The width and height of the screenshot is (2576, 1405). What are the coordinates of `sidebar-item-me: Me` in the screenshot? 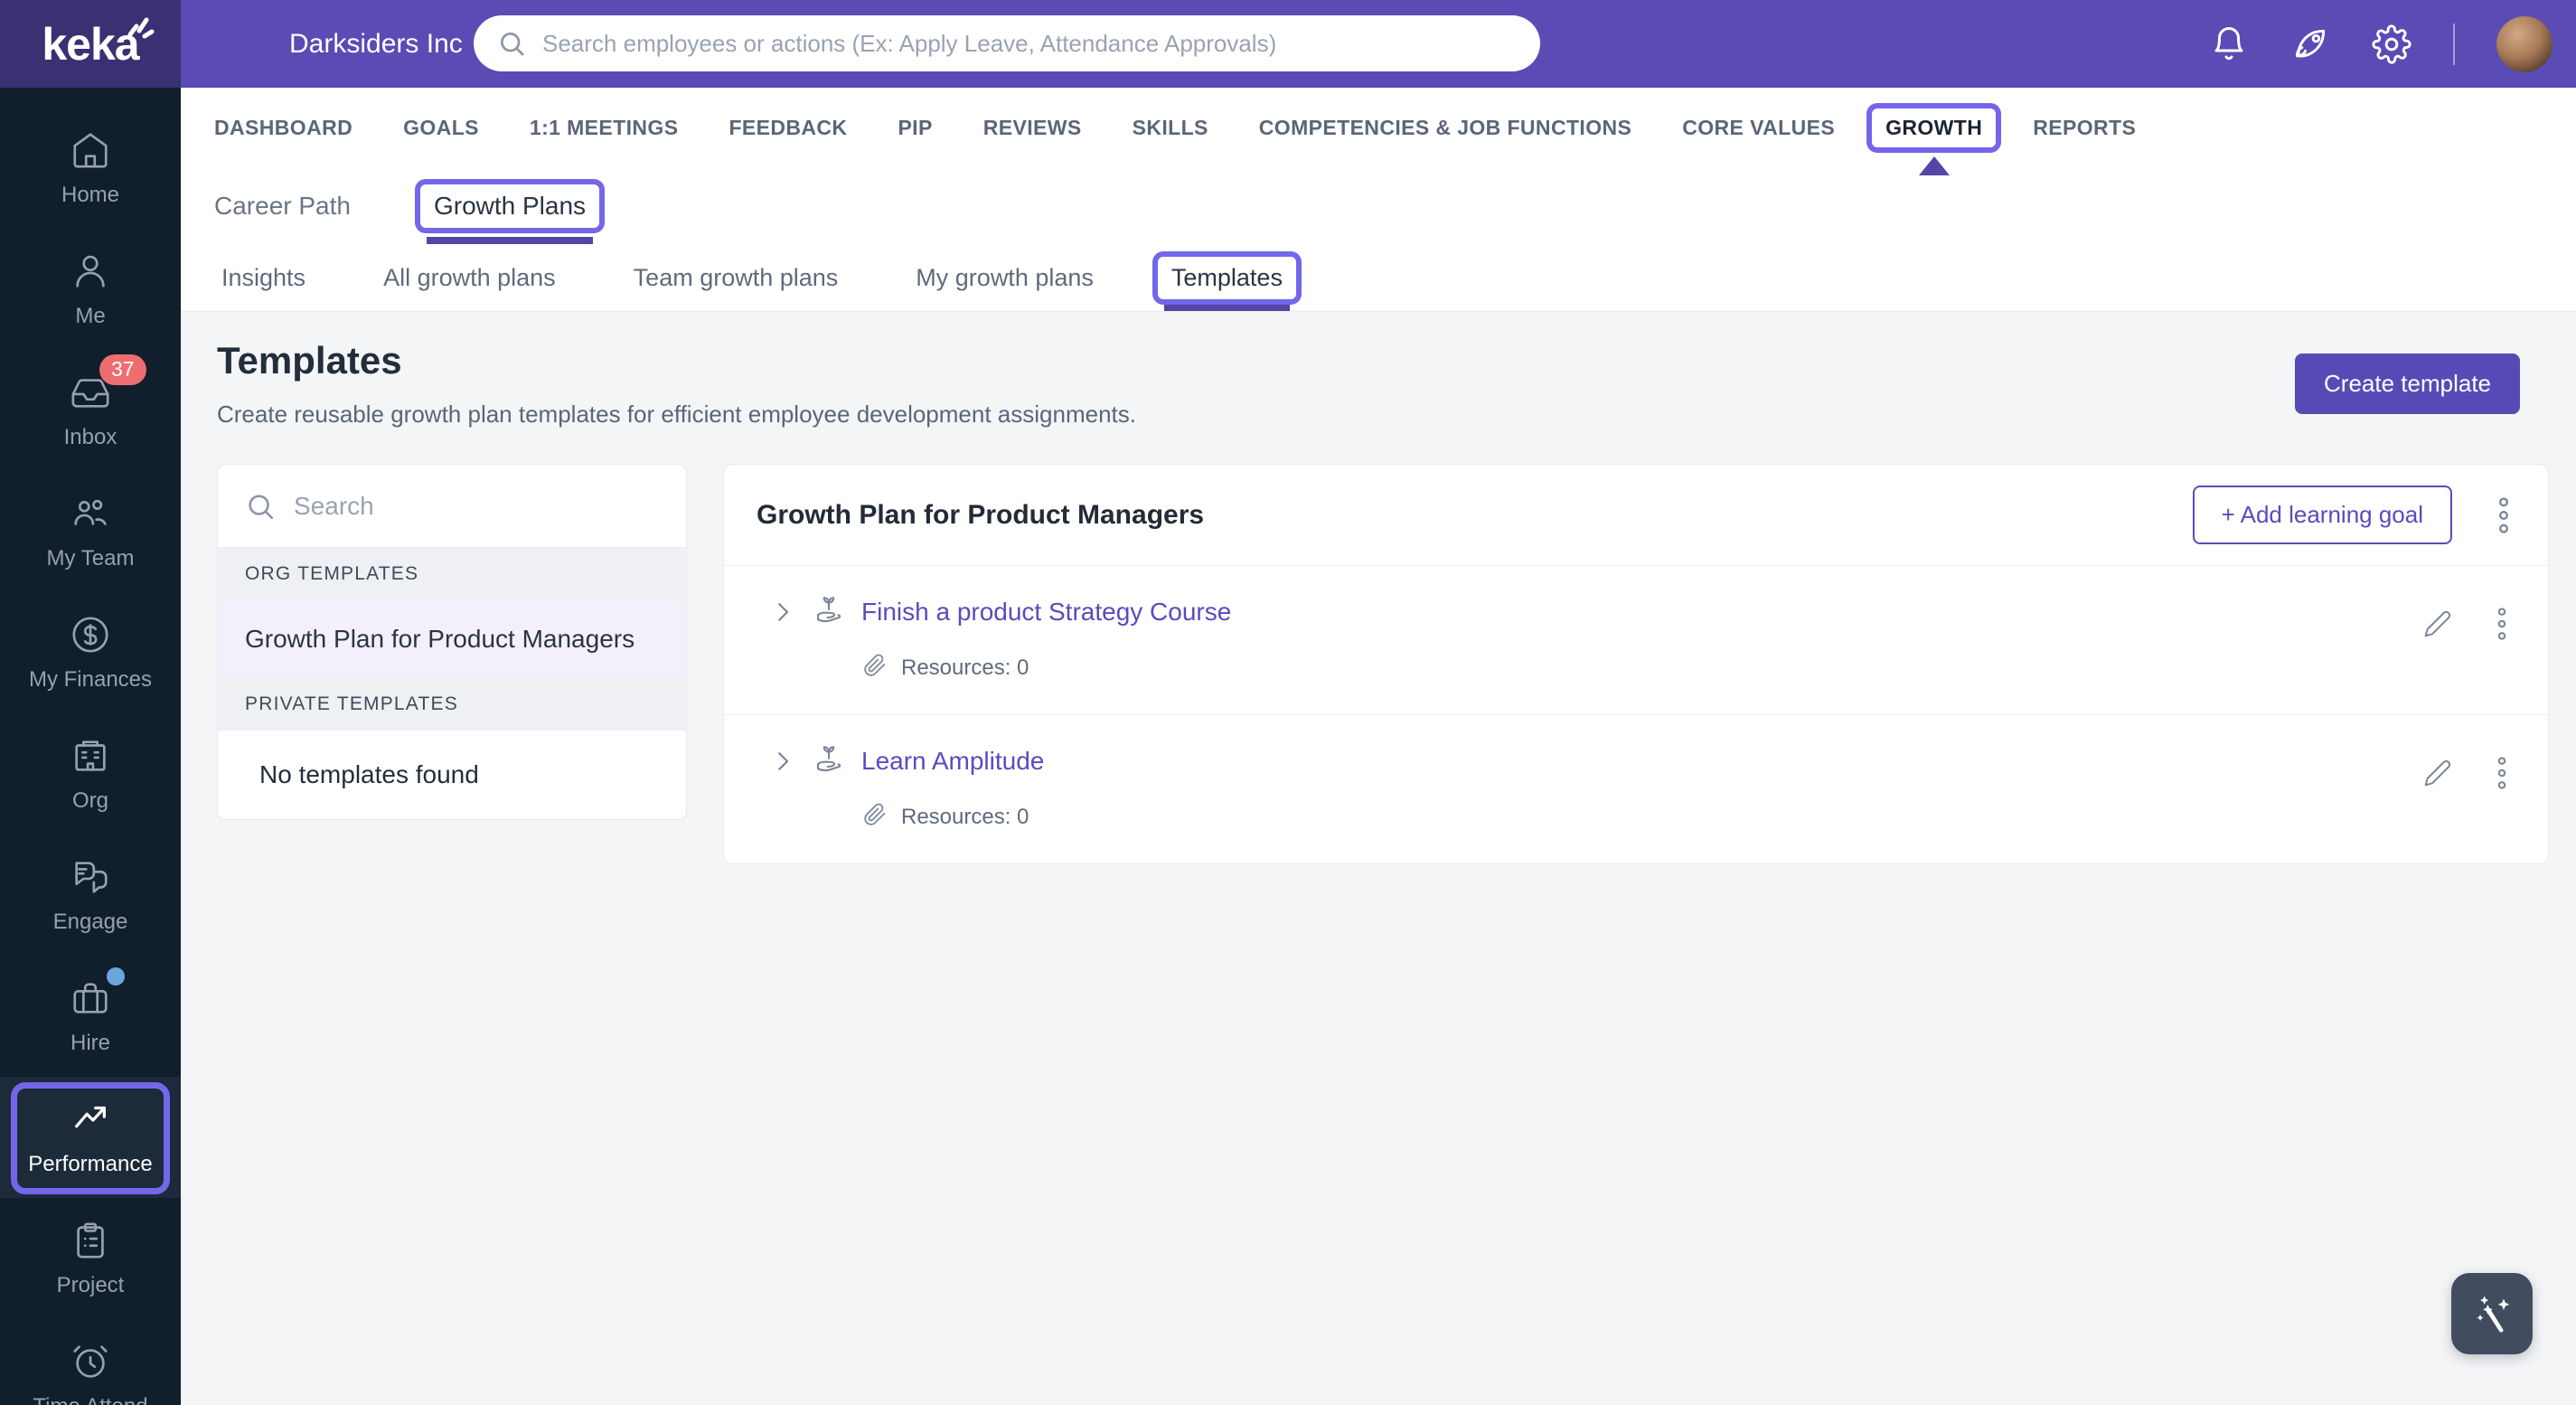 It's located at (90, 289).